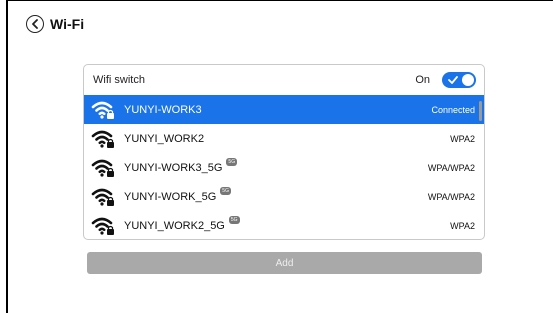 This screenshot has width=553, height=313. What do you see at coordinates (276, 194) in the screenshot?
I see `network-ssid-group: YUNYI-WORK_5G 5G` at bounding box center [276, 194].